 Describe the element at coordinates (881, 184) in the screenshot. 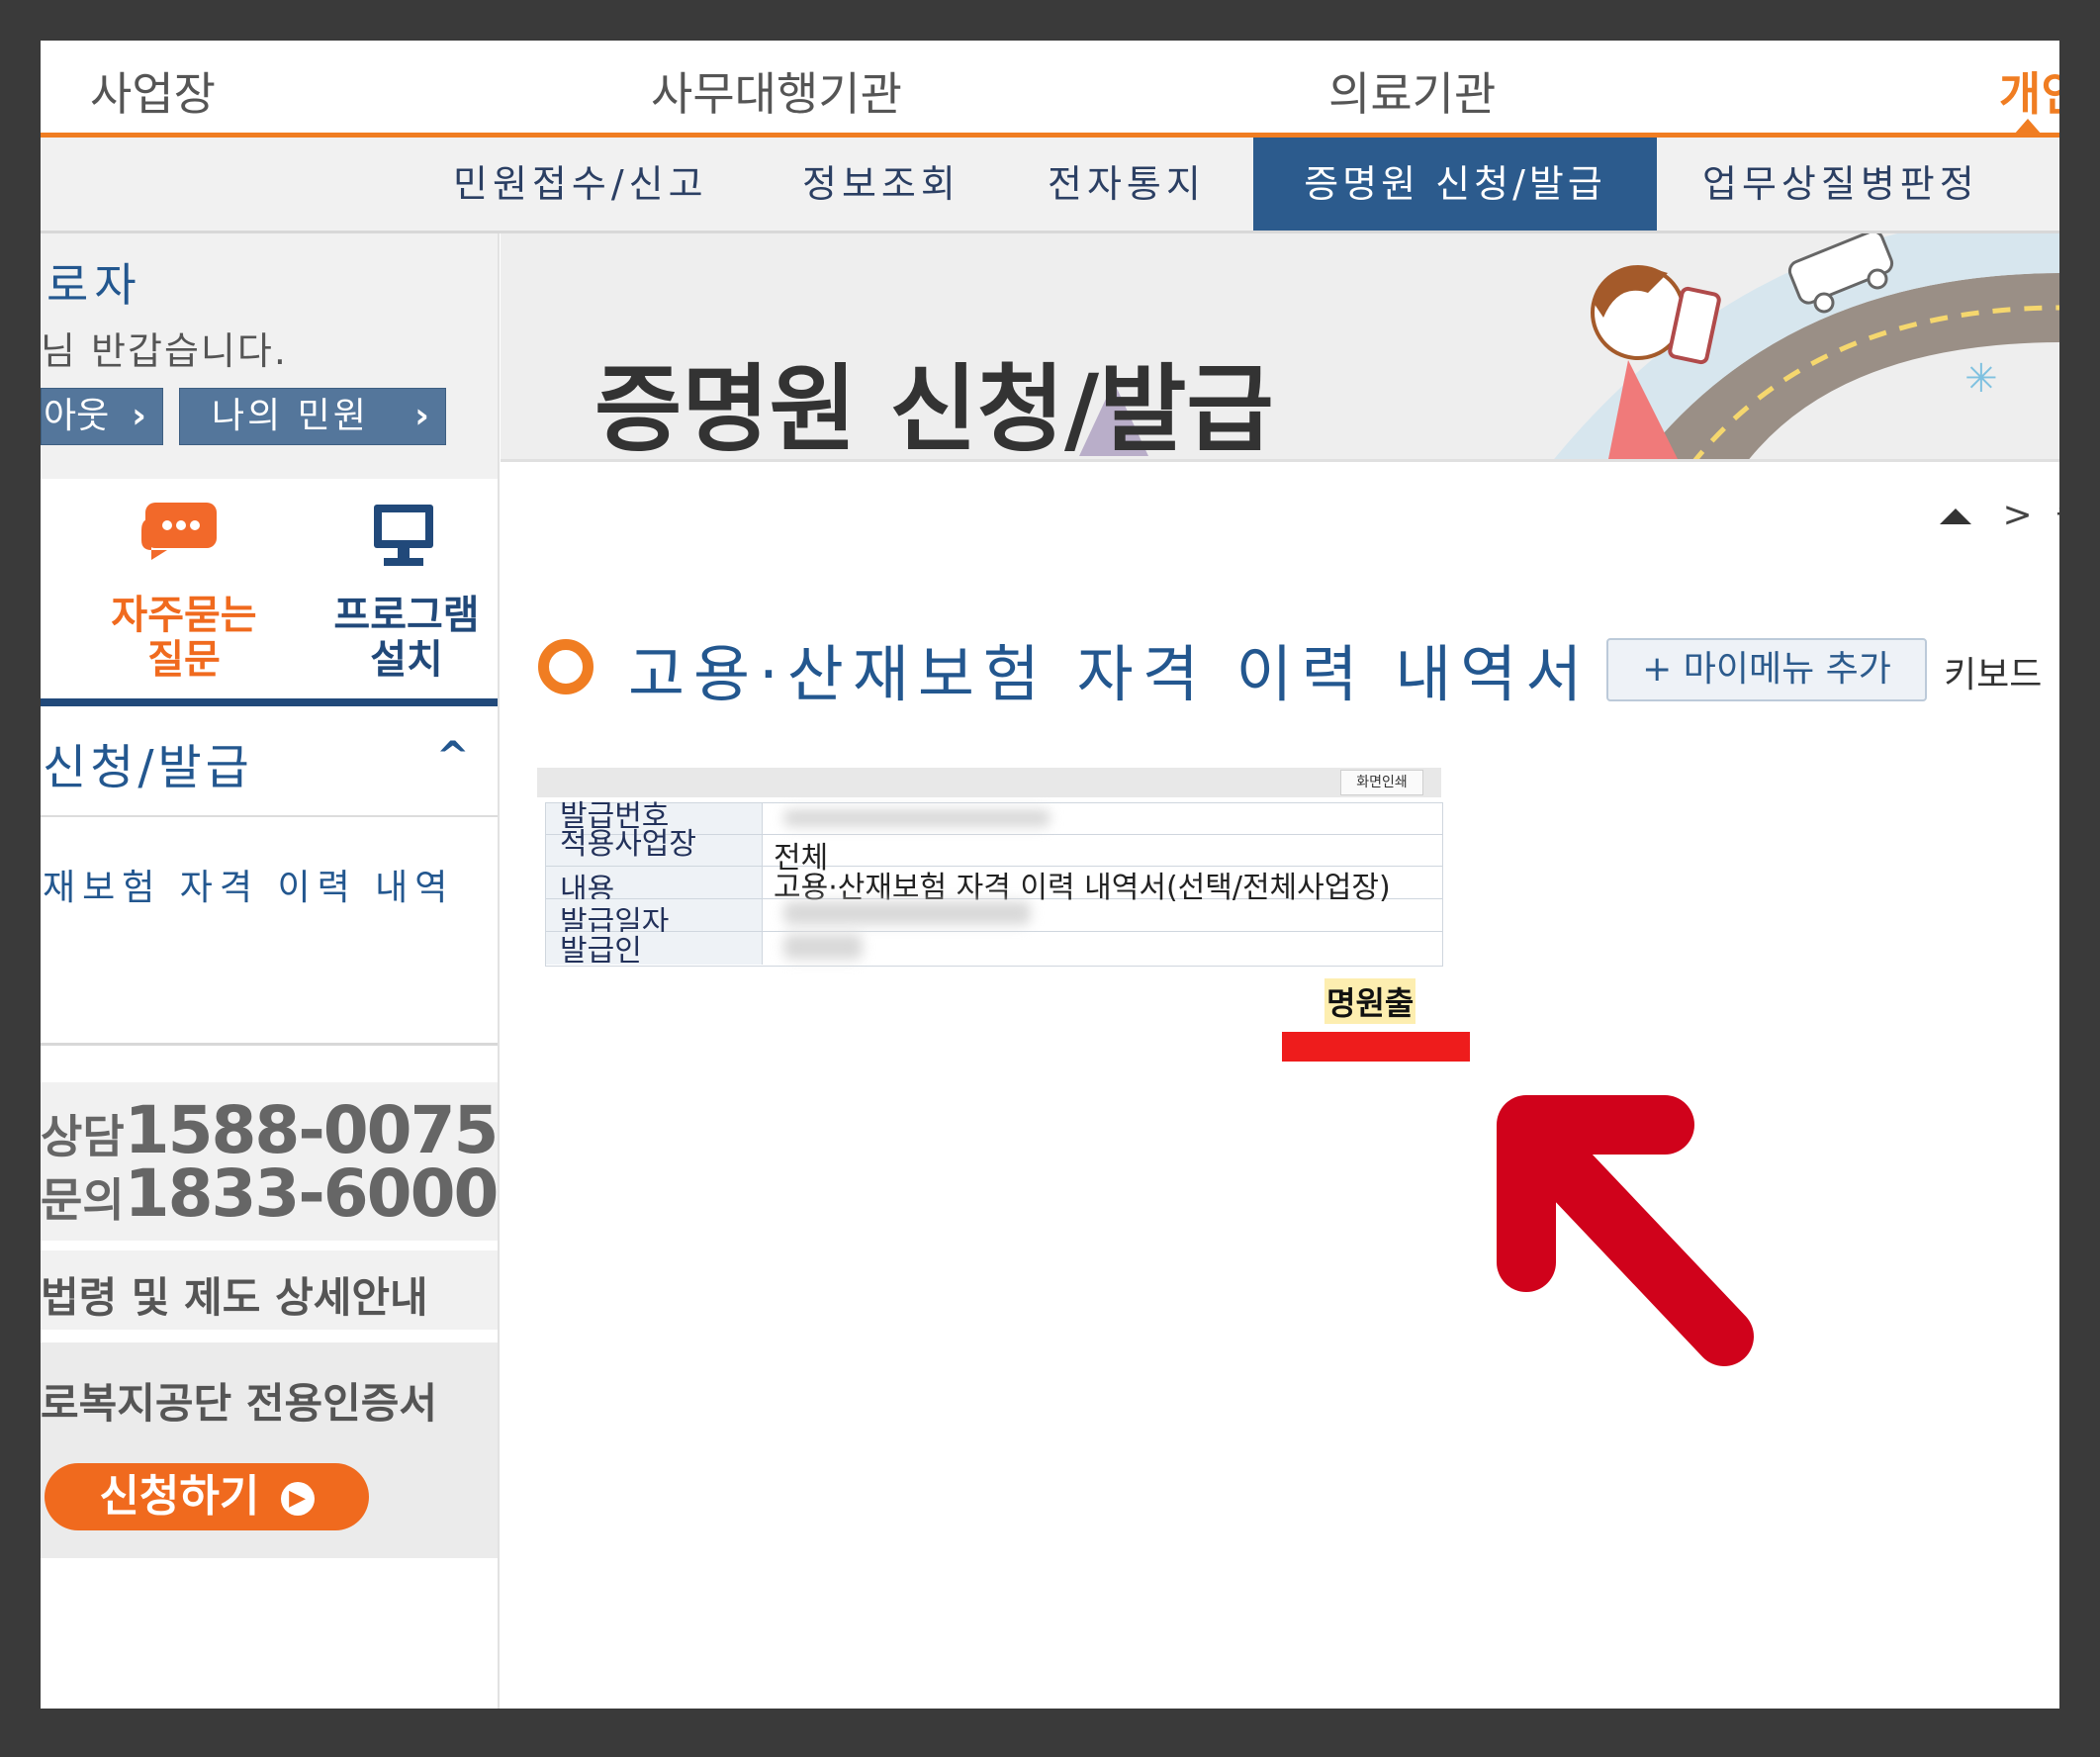

I see `subnav-info-lookup: 정보조회` at that location.